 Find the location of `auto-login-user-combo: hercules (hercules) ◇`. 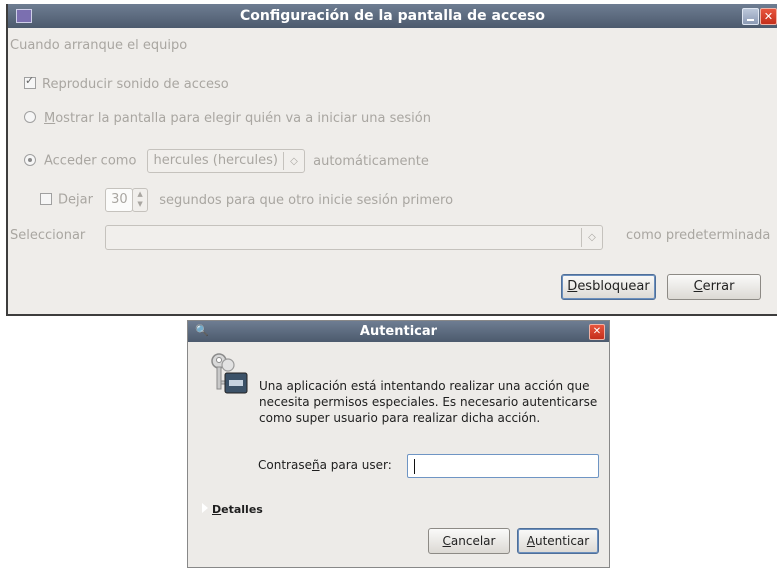

auto-login-user-combo: hercules (hercules) ◇ is located at coordinates (225, 161).